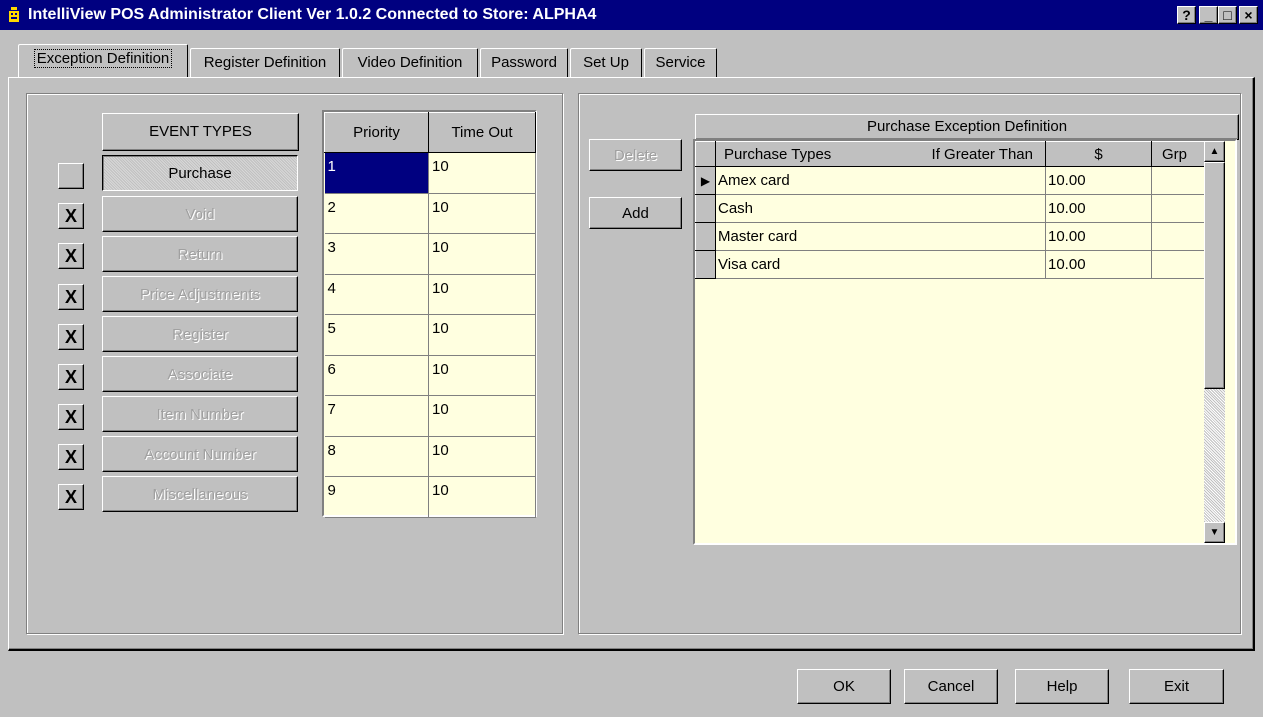 This screenshot has height=717, width=1263. I want to click on ok-button: OK, so click(844, 686).